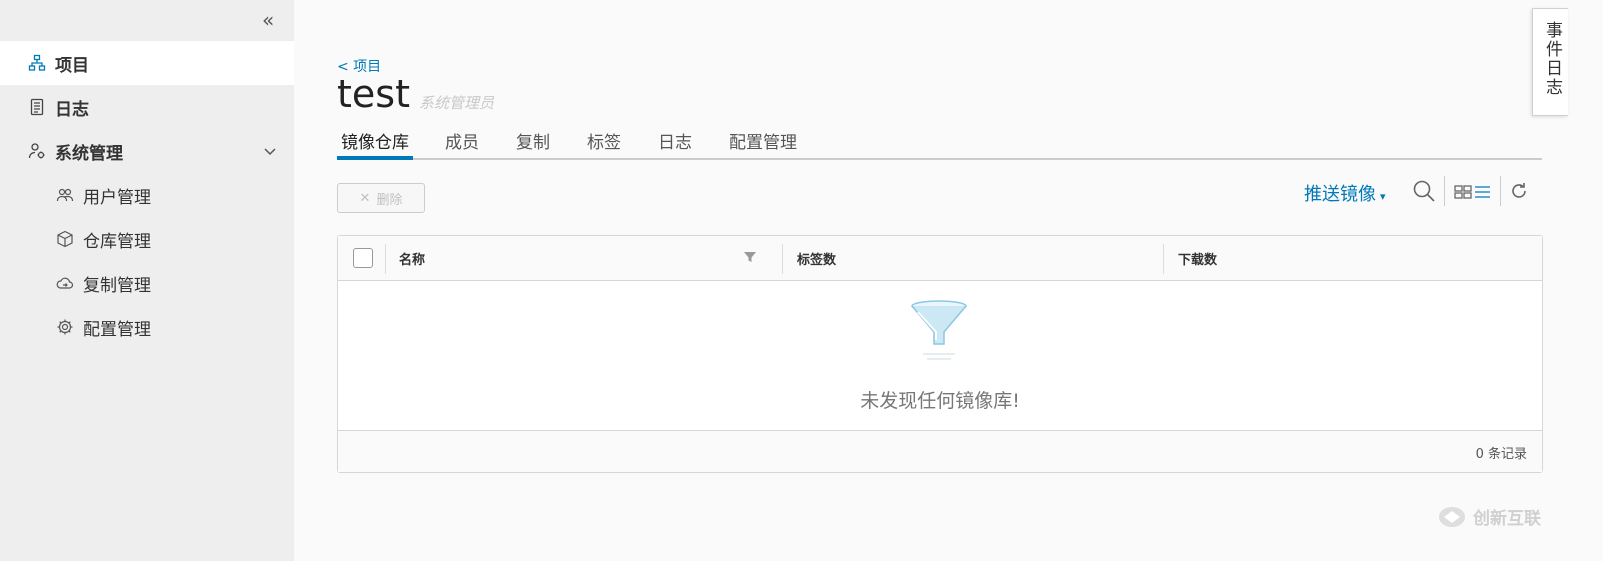 The width and height of the screenshot is (1603, 561). What do you see at coordinates (816, 258) in the screenshot?
I see `column-header-tags: 标签数` at bounding box center [816, 258].